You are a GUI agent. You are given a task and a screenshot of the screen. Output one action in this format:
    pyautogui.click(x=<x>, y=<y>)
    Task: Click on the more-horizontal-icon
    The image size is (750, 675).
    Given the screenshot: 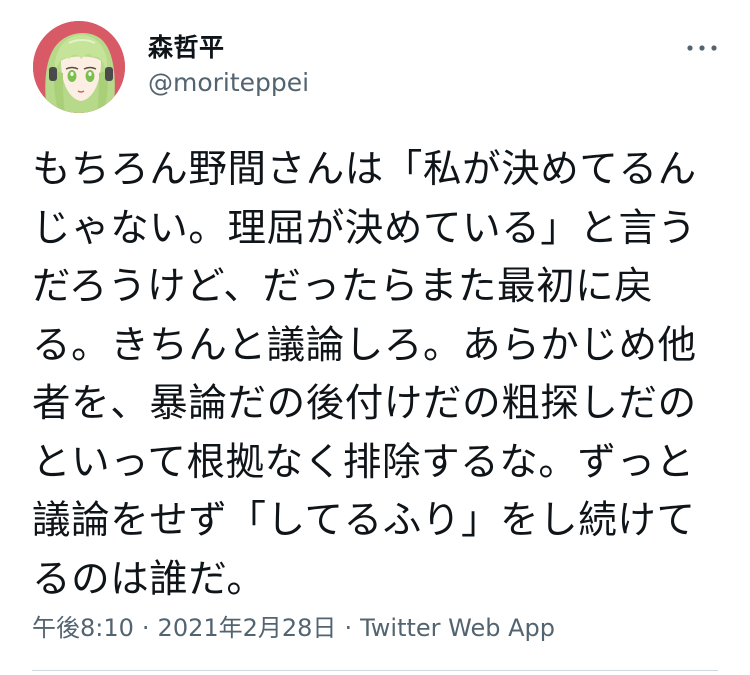 What is the action you would take?
    pyautogui.click(x=702, y=48)
    